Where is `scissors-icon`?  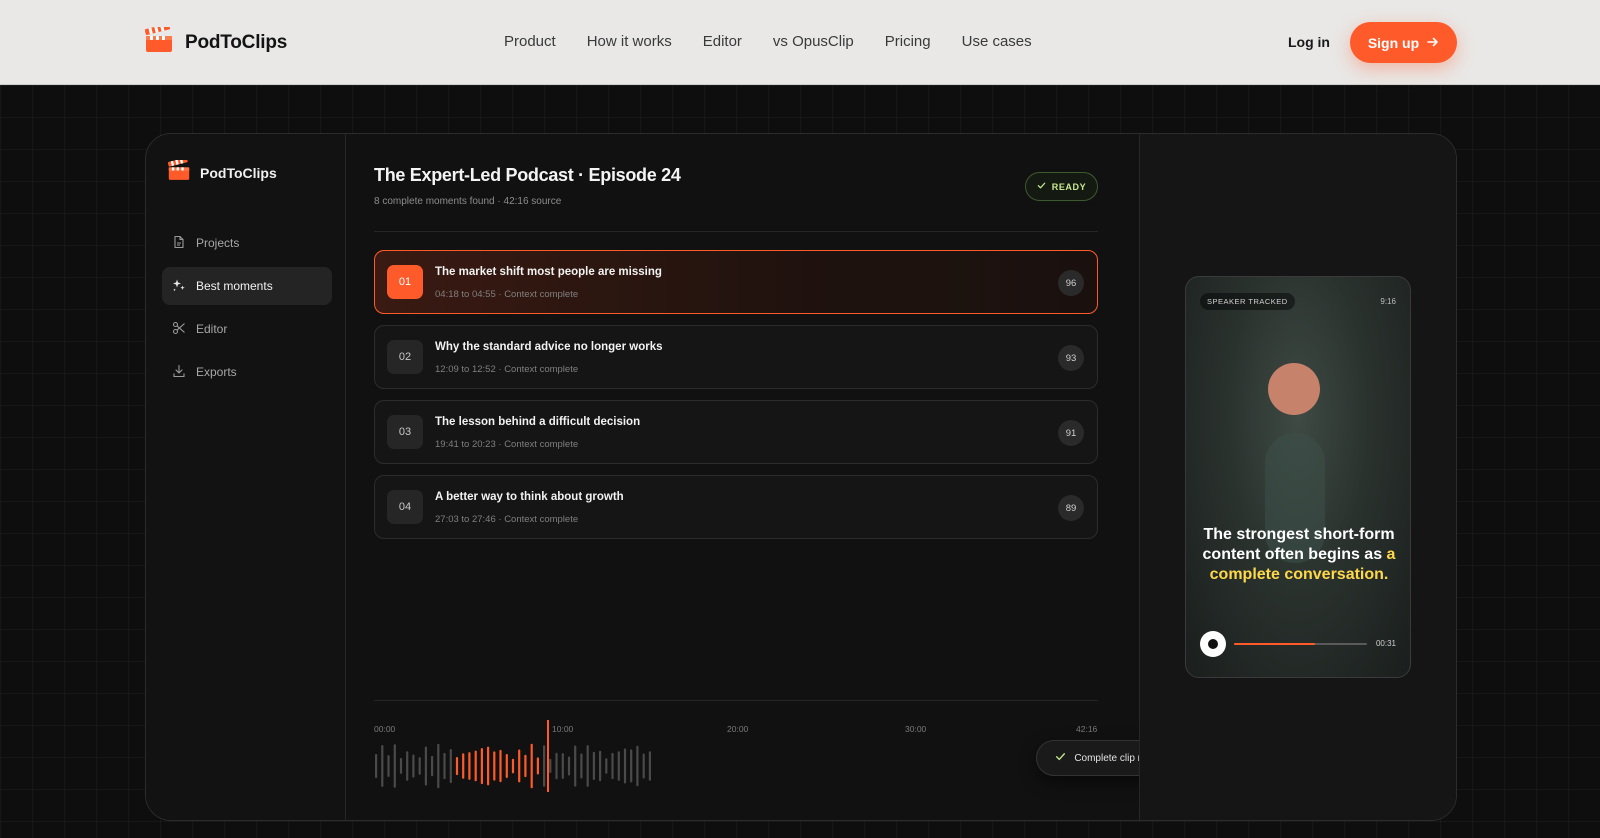
scissors-icon is located at coordinates (179, 329).